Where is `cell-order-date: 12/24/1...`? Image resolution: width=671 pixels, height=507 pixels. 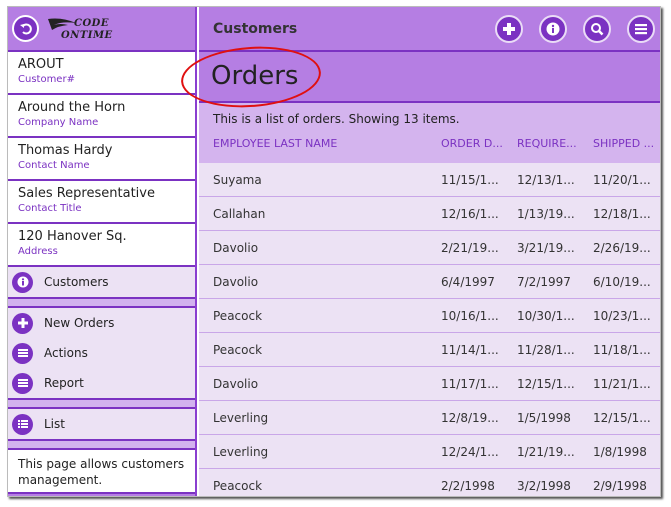 cell-order-date: 12/24/1... is located at coordinates (470, 452).